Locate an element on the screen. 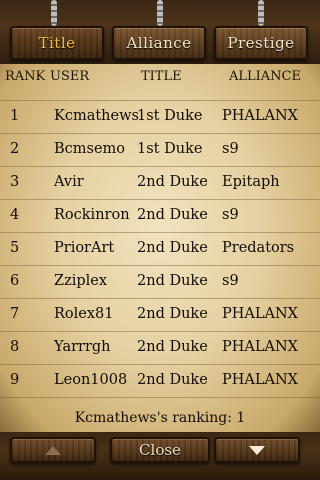 The image size is (320, 480). table-row: 7 Rolex81 2nd Duke PHALANX is located at coordinates (160, 315).